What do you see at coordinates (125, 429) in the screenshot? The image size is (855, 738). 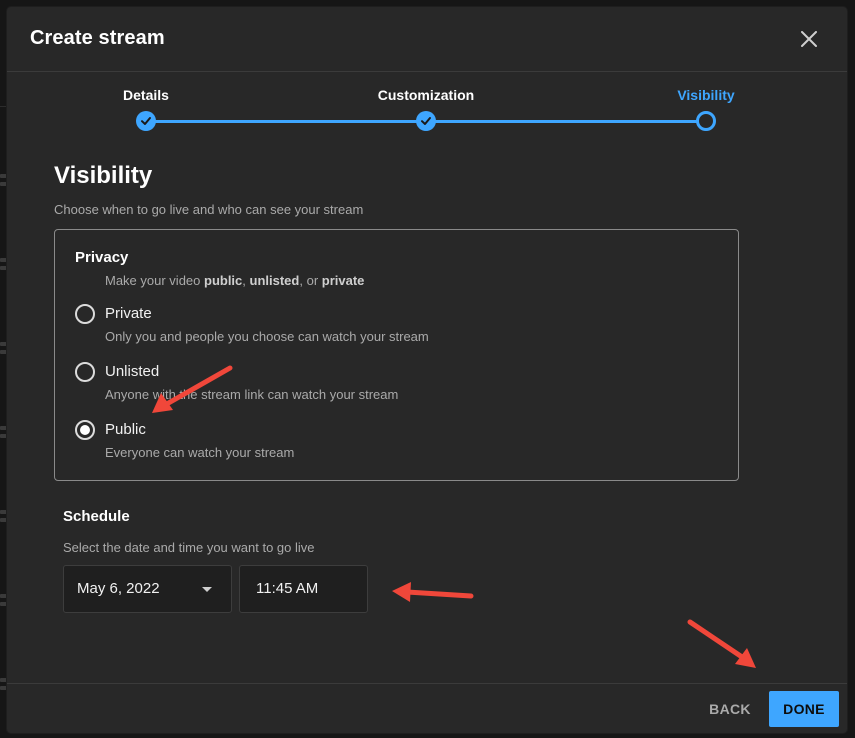 I see `public-label: Public` at bounding box center [125, 429].